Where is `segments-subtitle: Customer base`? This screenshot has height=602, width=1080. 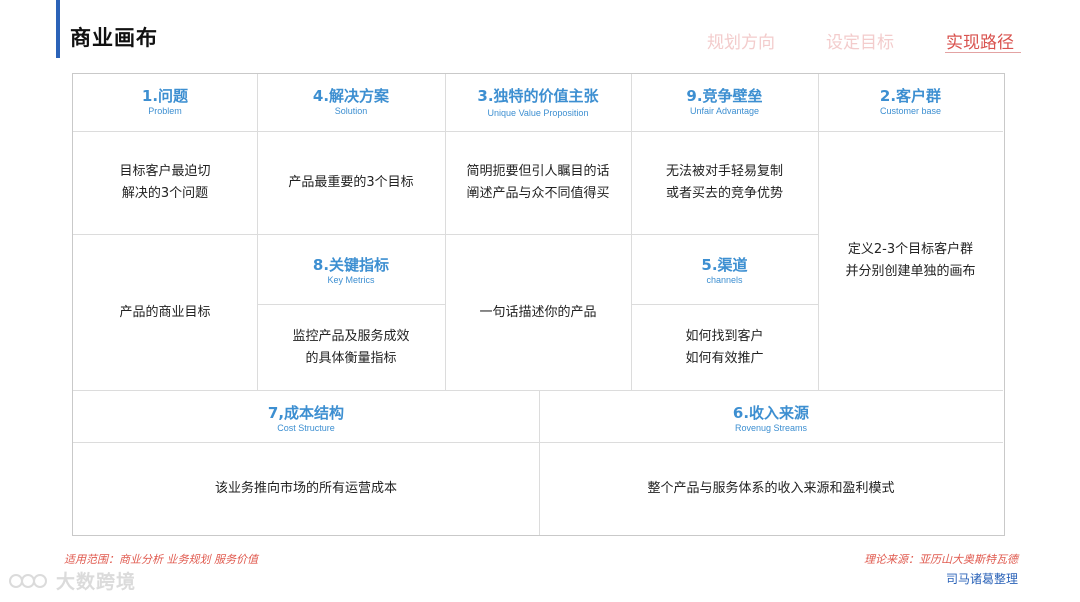
segments-subtitle: Customer base is located at coordinates (910, 111).